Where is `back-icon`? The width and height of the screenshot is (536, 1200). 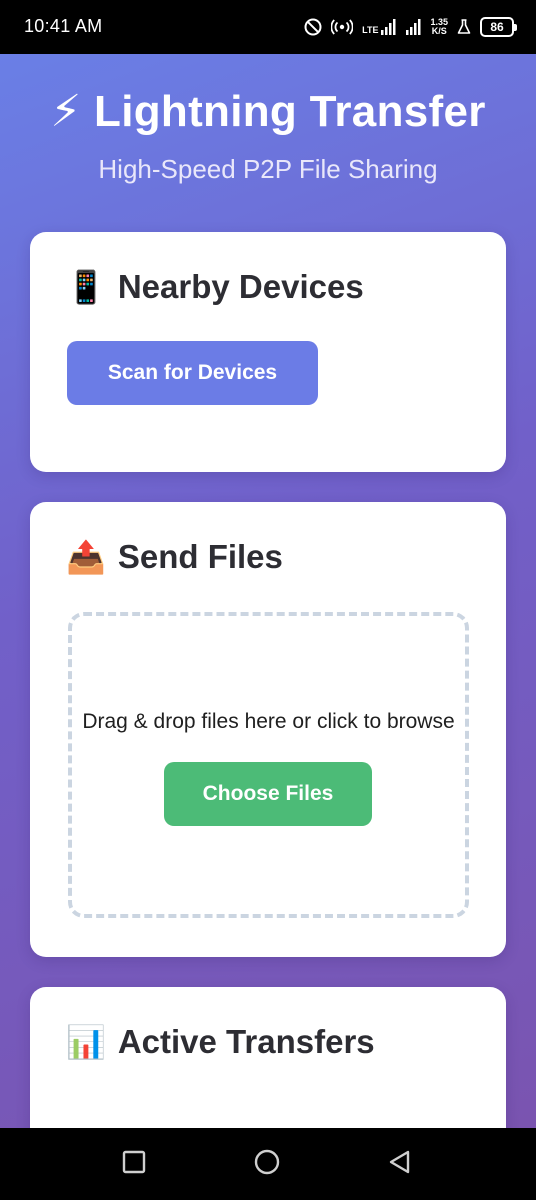
back-icon is located at coordinates (400, 1162).